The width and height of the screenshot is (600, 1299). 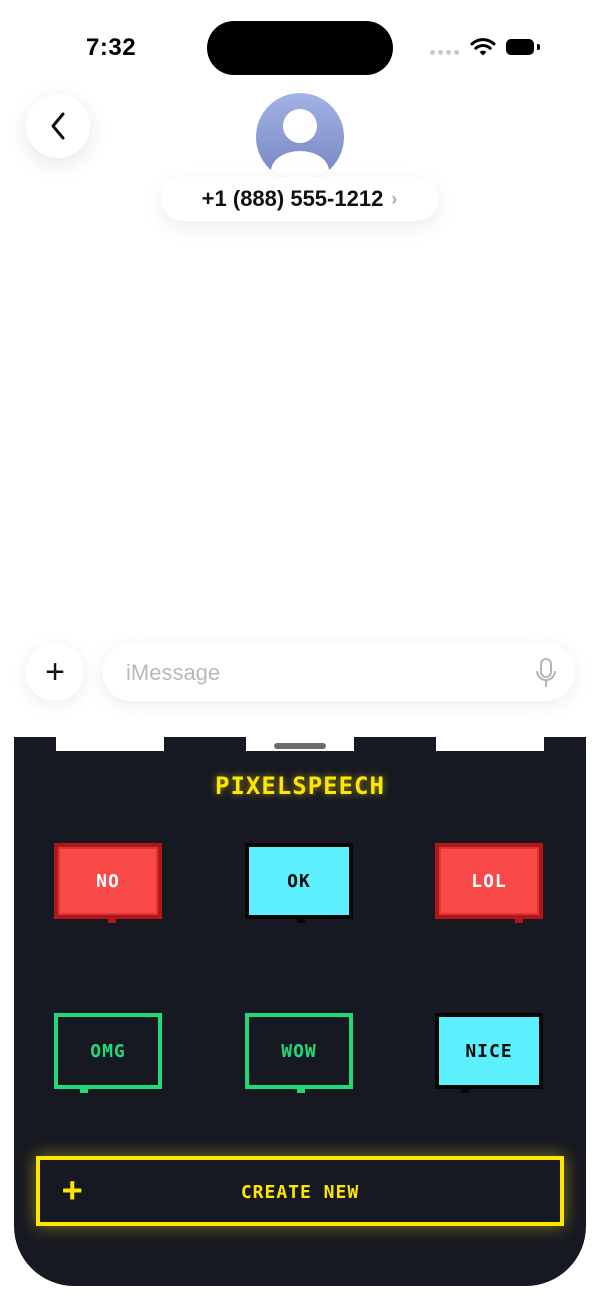 I want to click on dynamic-island, so click(x=300, y=48).